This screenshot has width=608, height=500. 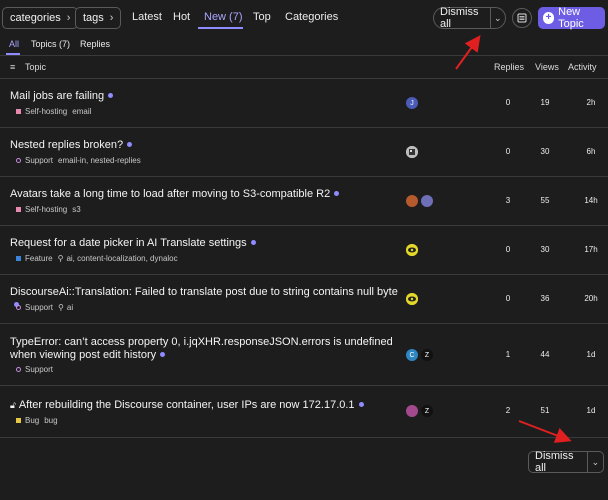 What do you see at coordinates (206, 96) in the screenshot?
I see `topic-title-link: Mail jobs are failing` at bounding box center [206, 96].